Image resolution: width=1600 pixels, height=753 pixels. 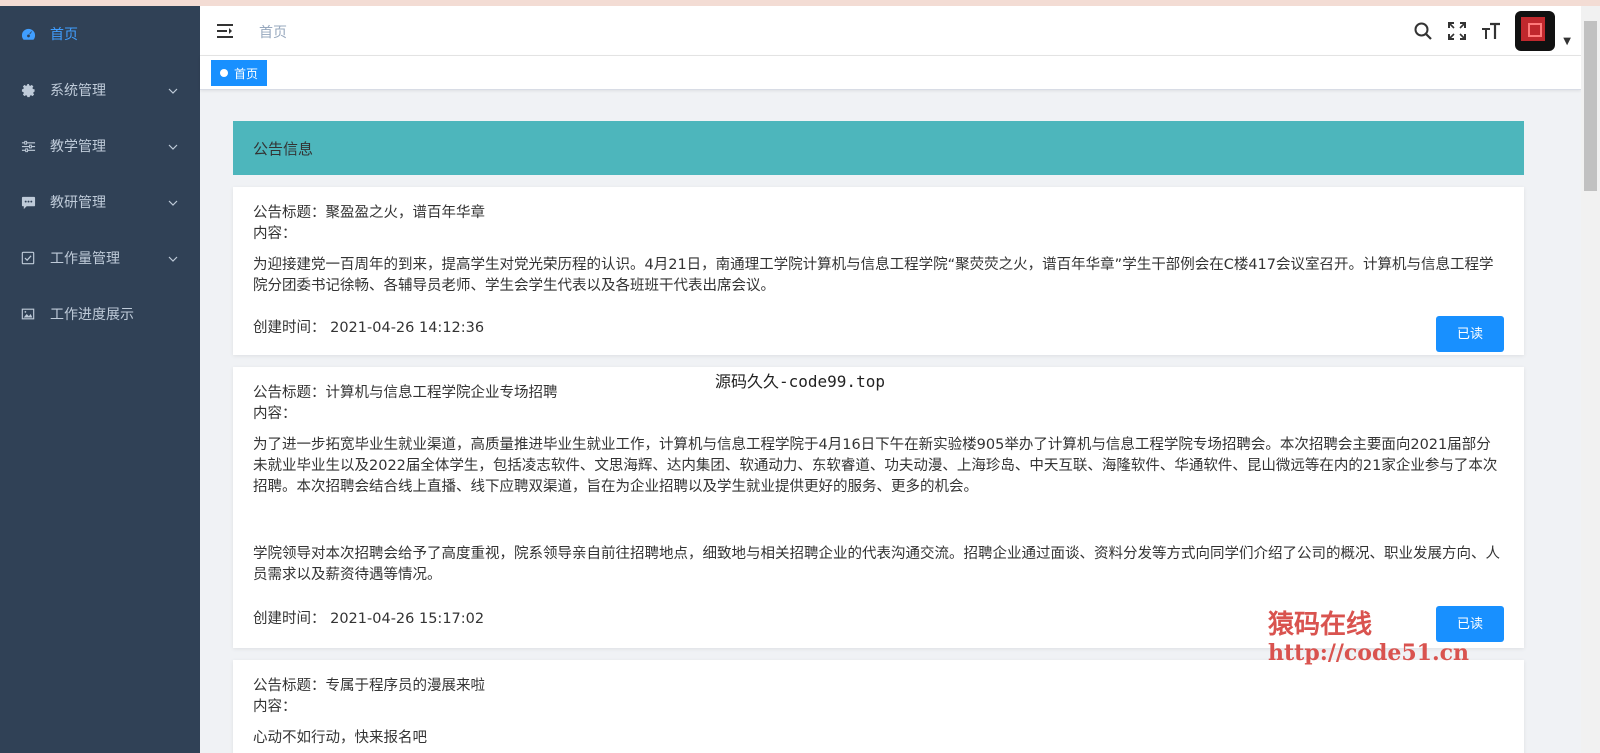 I want to click on search-icon, so click(x=1423, y=31).